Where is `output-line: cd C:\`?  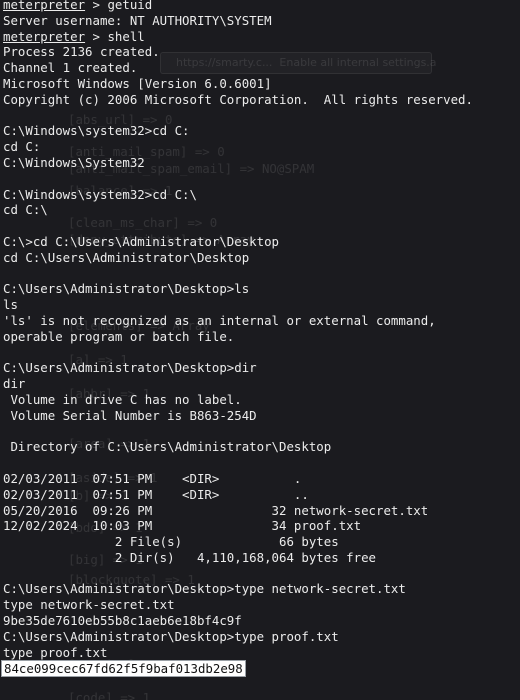 output-line: cd C:\ is located at coordinates (25, 210).